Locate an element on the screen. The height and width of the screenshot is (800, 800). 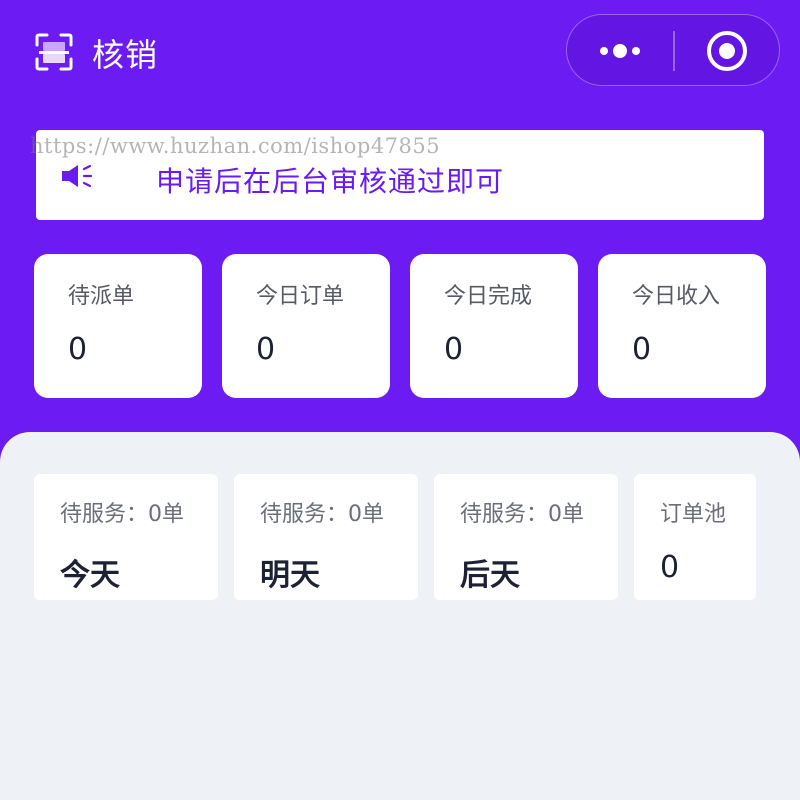
stat-label: 今日订单 is located at coordinates (300, 296).